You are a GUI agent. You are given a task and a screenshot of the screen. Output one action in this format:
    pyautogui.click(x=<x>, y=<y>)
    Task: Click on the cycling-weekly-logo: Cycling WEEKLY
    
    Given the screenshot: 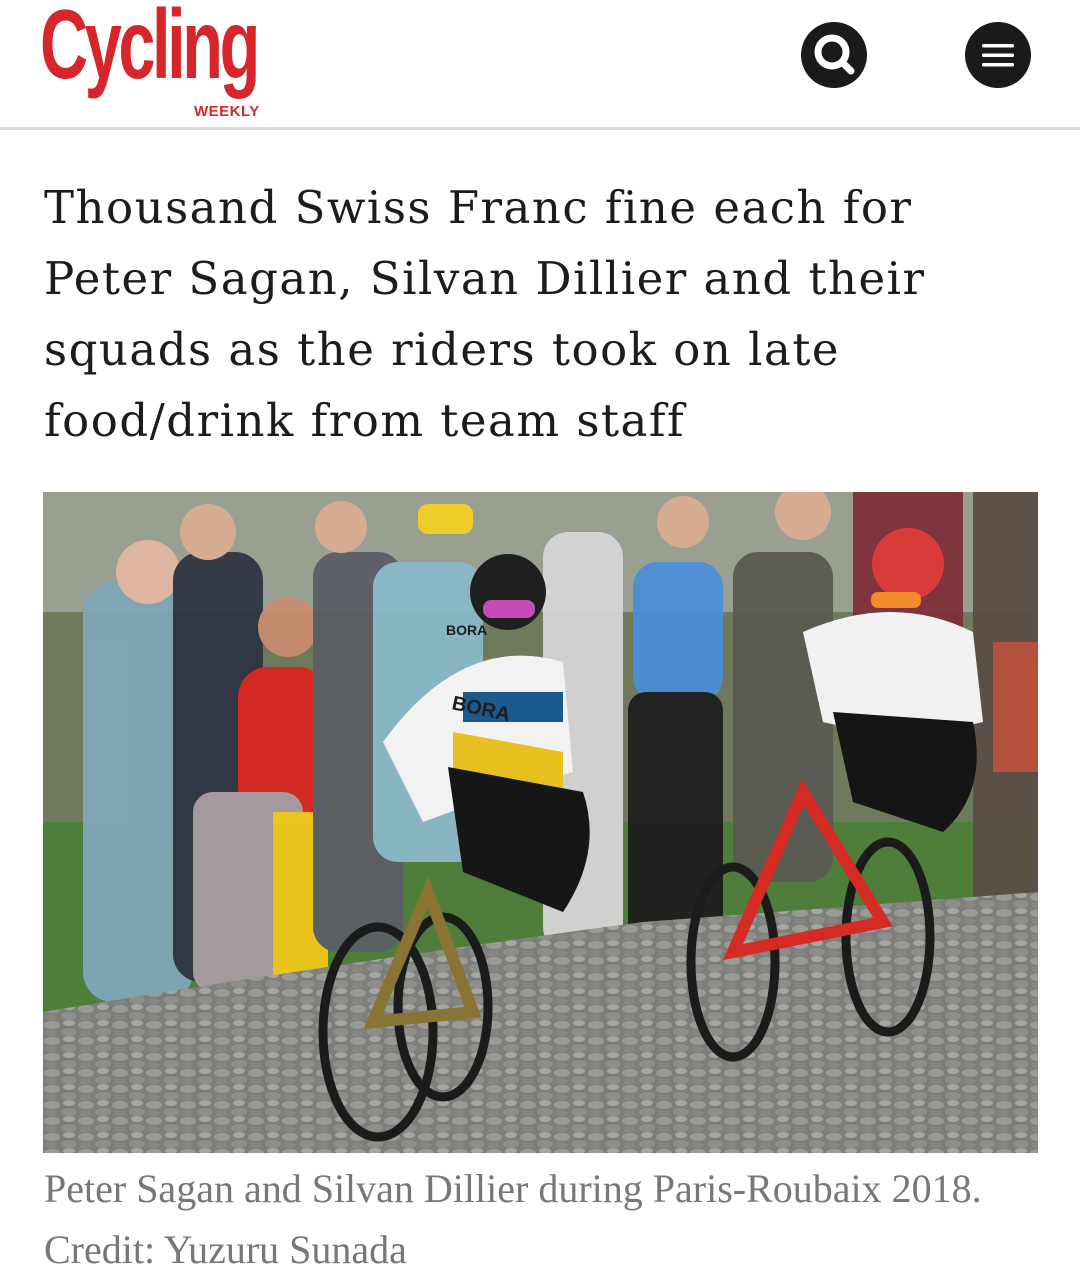 What is the action you would take?
    pyautogui.click(x=152, y=61)
    